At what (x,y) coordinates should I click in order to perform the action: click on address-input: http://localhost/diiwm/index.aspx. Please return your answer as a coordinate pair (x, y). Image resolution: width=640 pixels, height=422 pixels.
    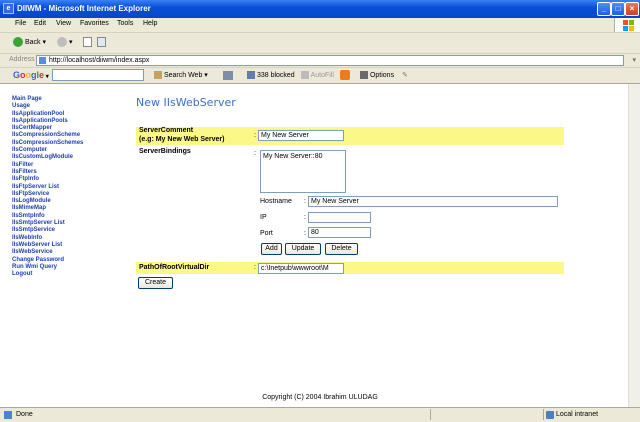
    Looking at the image, I should click on (330, 60).